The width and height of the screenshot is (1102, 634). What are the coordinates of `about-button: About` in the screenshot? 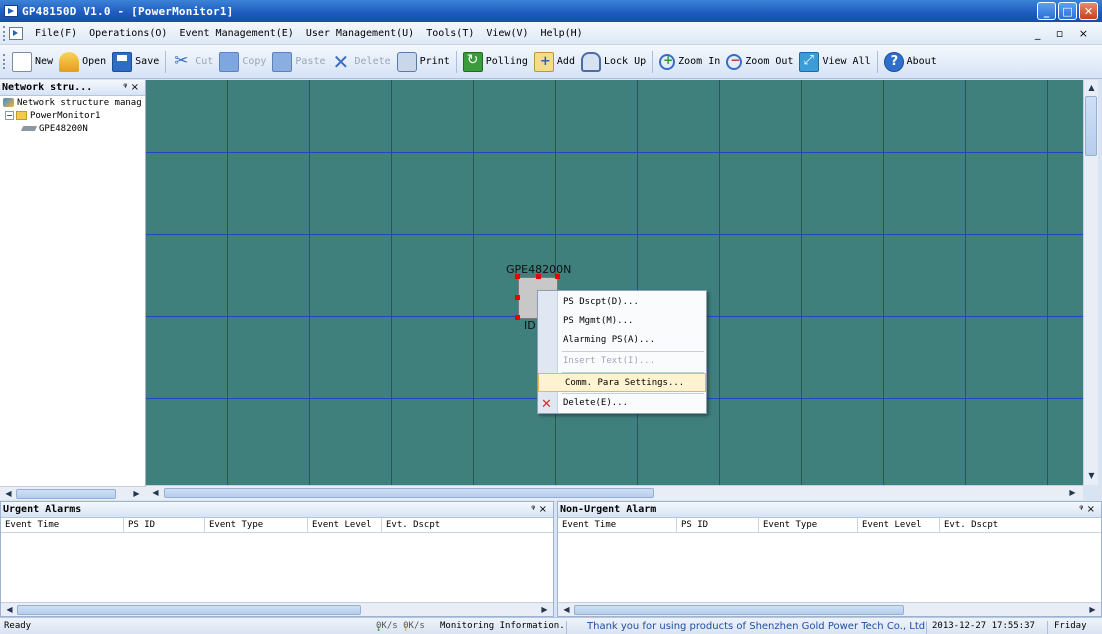 It's located at (910, 62).